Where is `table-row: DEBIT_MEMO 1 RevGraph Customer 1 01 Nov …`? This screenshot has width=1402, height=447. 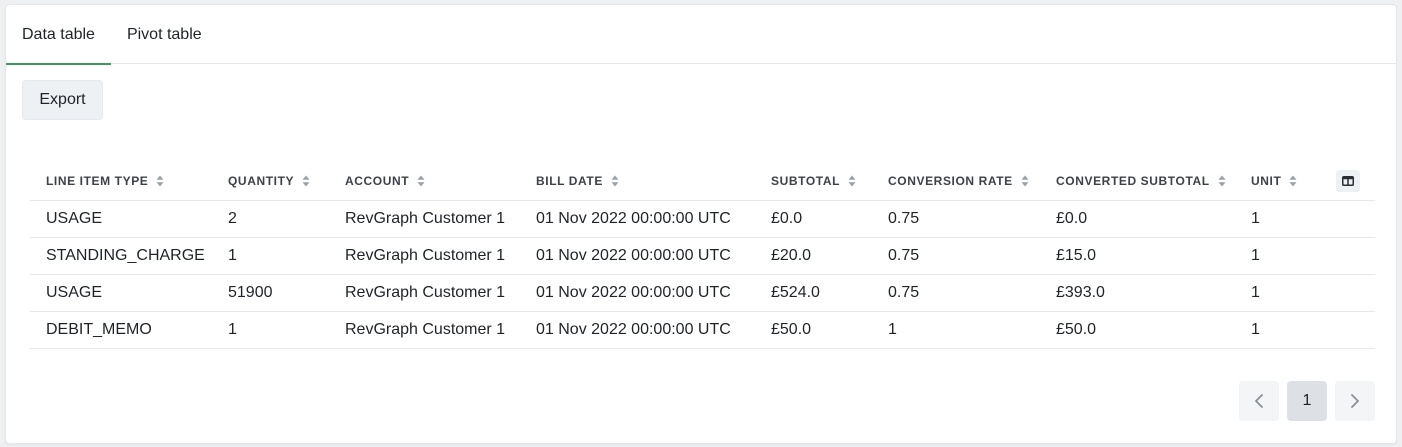
table-row: DEBIT_MEMO 1 RevGraph Customer 1 01 Nov … is located at coordinates (702, 330).